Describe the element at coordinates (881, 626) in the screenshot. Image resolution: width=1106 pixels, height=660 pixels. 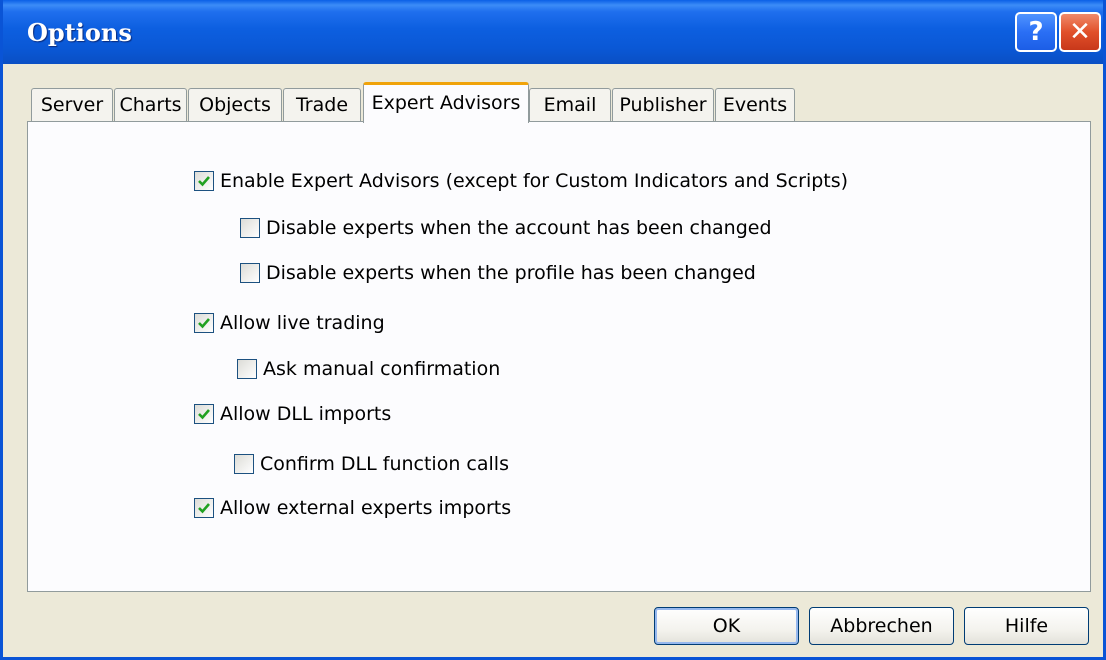
I see `cancel-button: Abbrechen` at that location.